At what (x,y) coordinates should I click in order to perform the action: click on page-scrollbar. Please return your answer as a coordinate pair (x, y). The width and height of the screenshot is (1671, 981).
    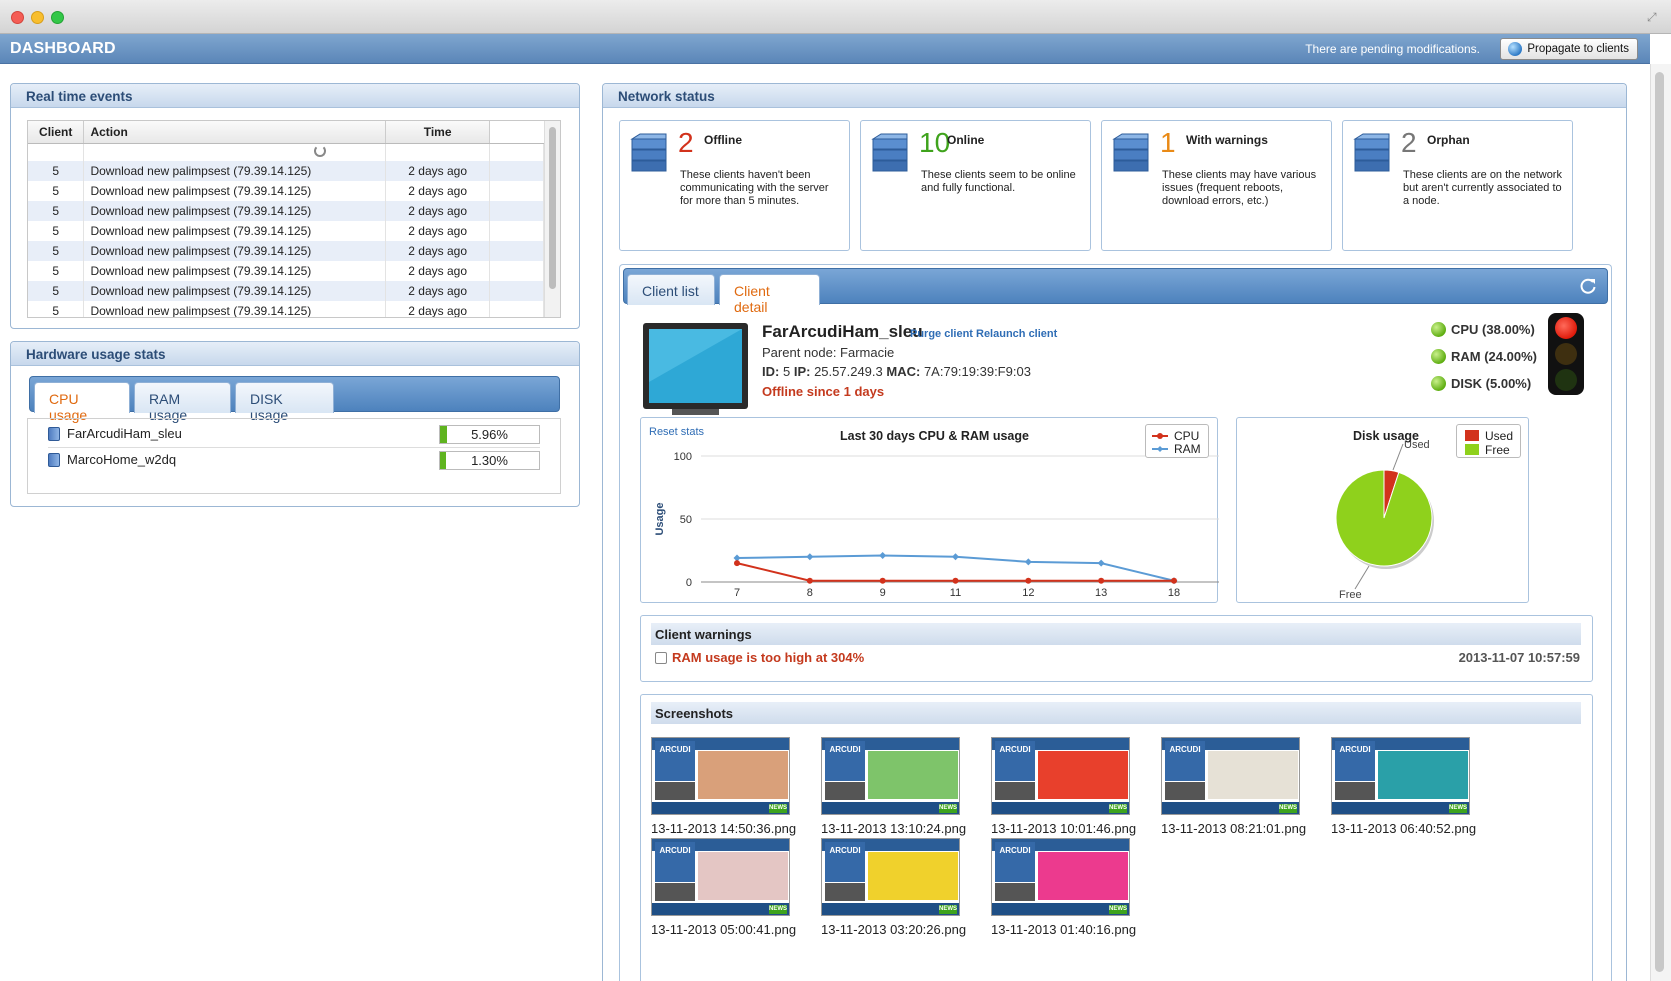
    Looking at the image, I should click on (1660, 522).